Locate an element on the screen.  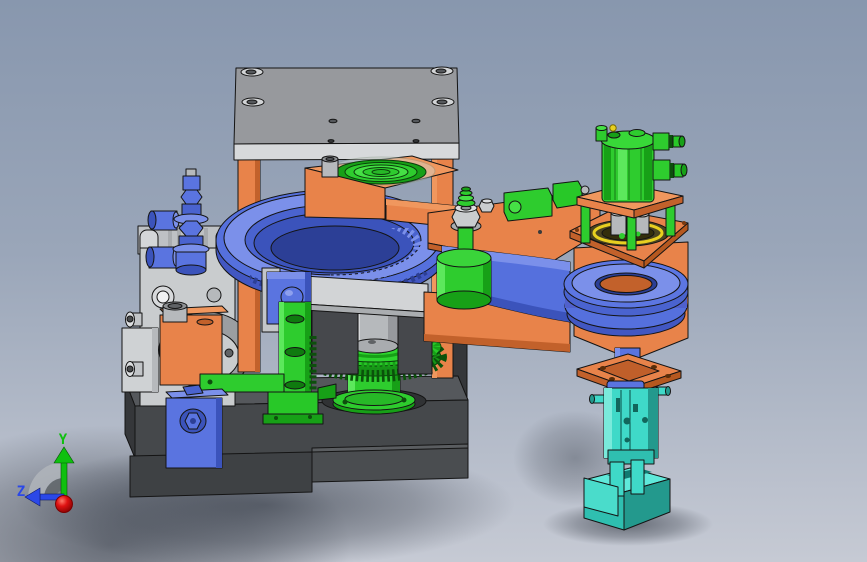
z-axis-label: Z is located at coordinates (21, 492).